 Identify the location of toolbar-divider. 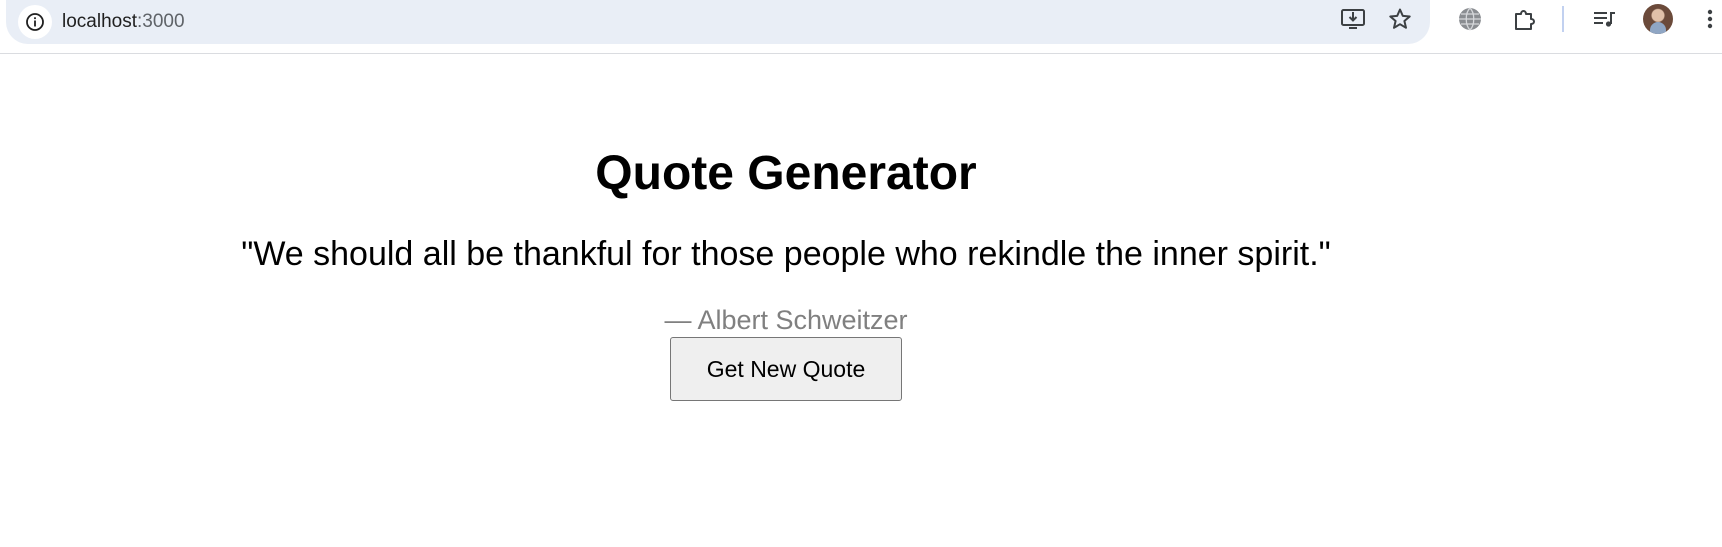
(1563, 19).